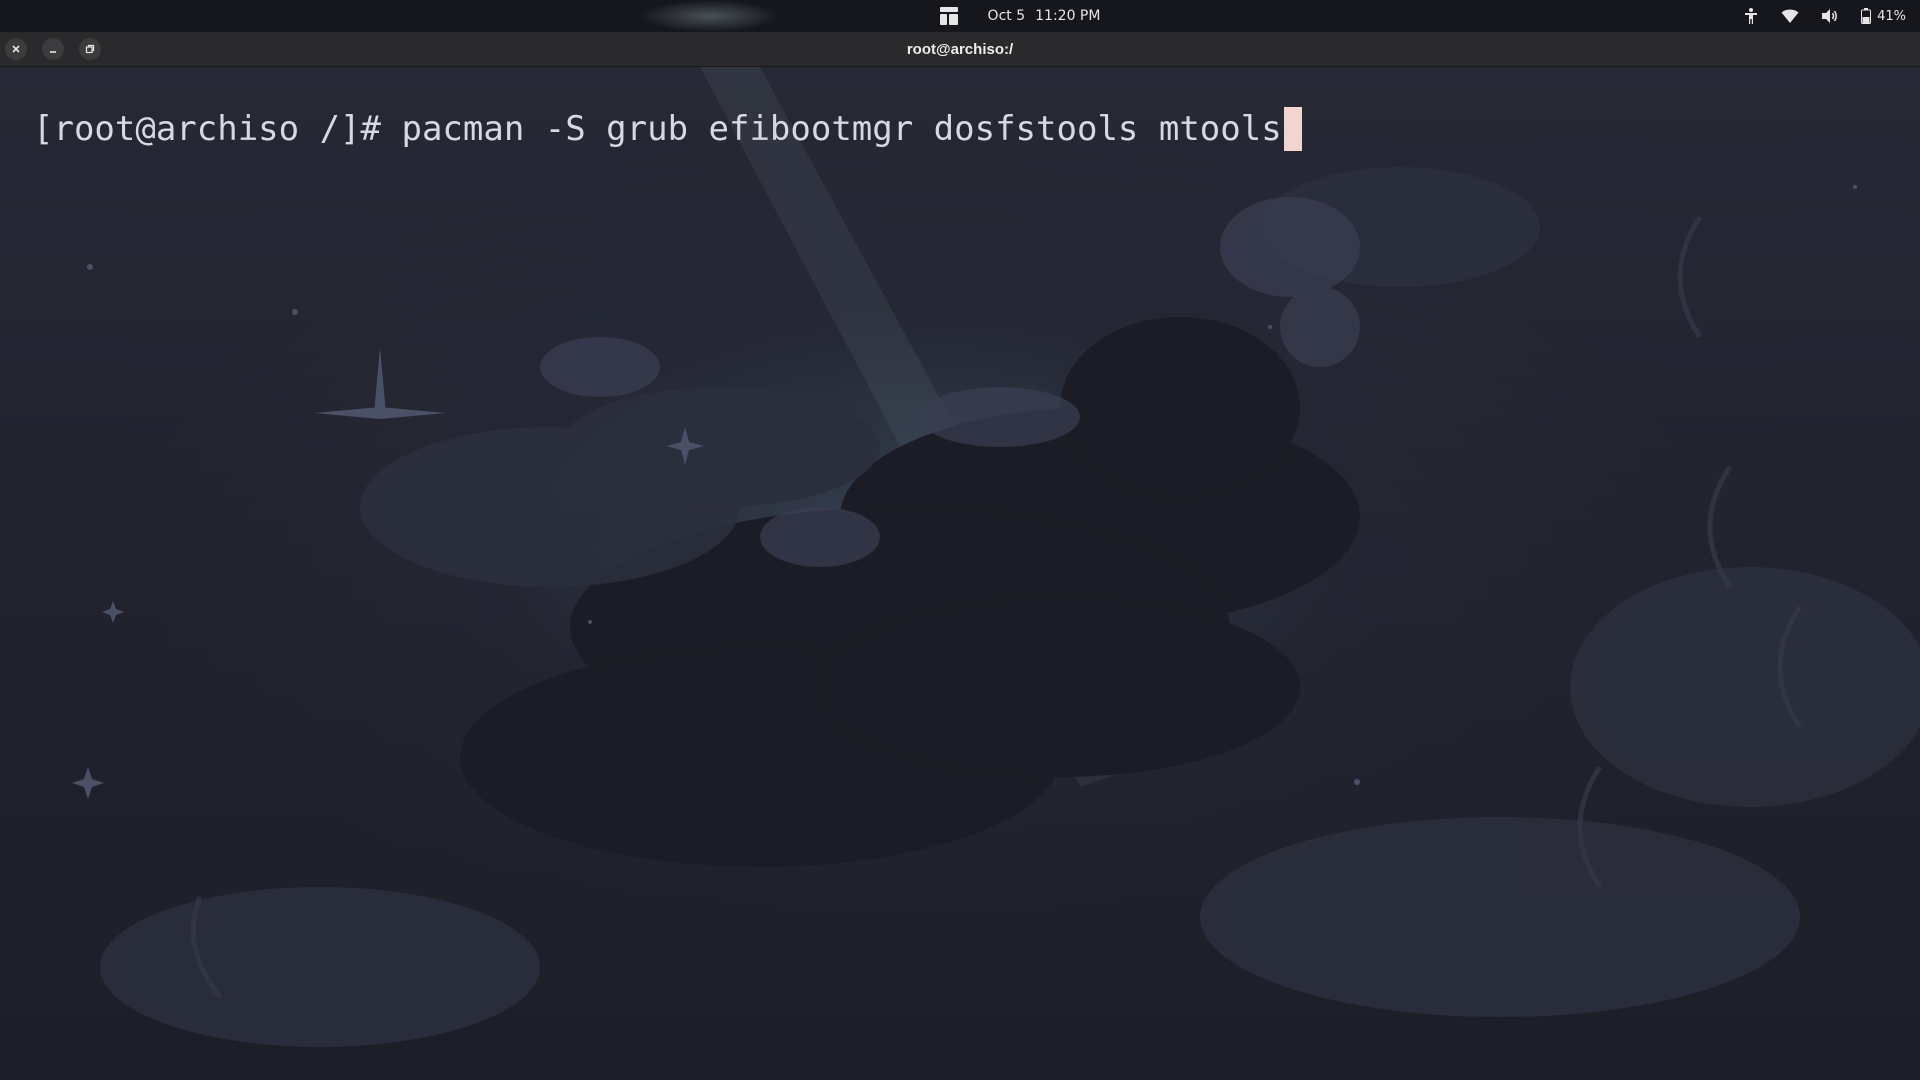  I want to click on clock-time: 11:20 PM, so click(1068, 16).